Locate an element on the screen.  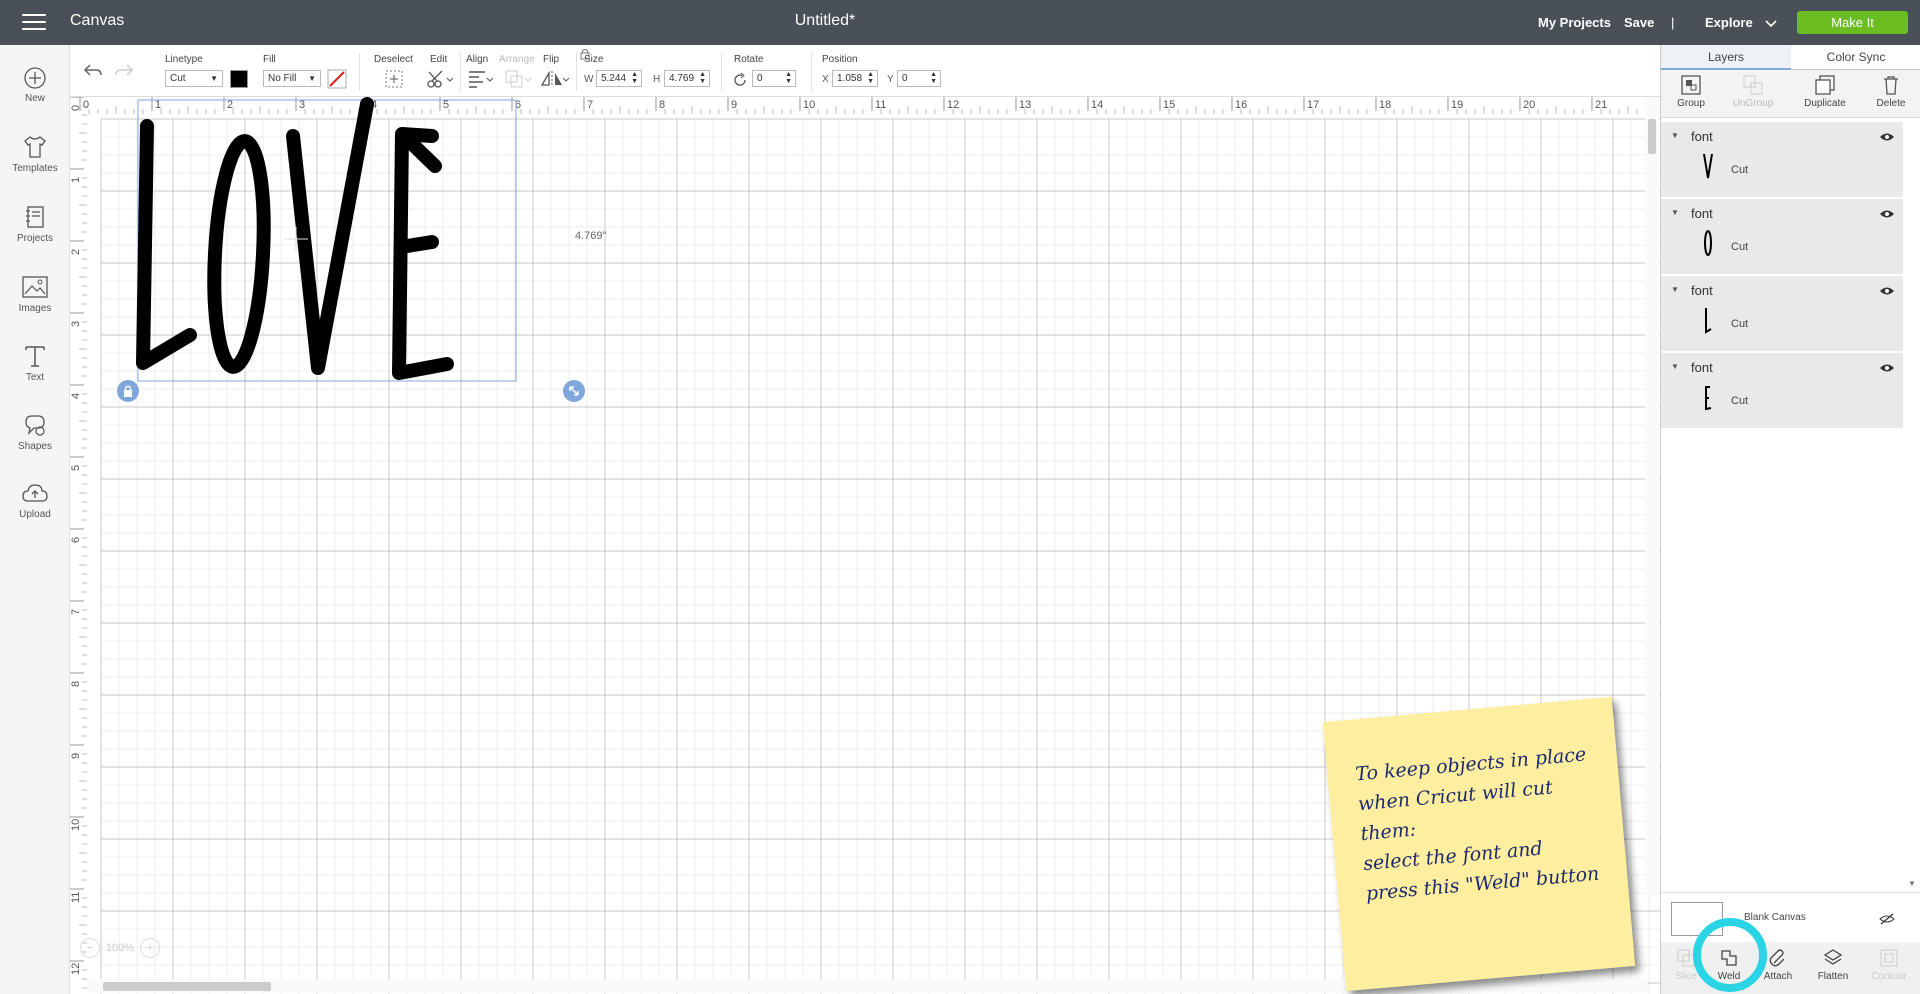
fill-select: No Fill ▼ is located at coordinates (292, 78).